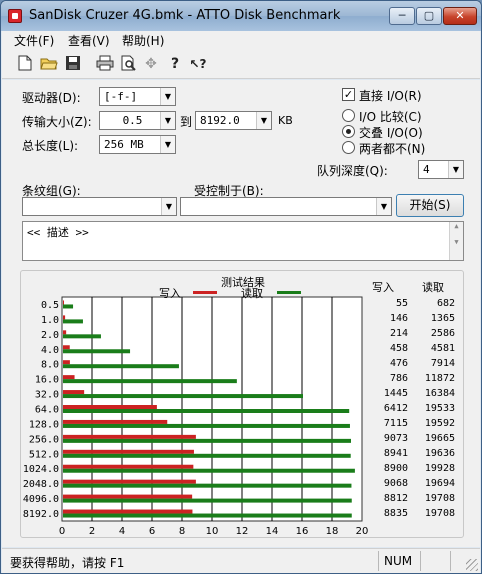 The image size is (482, 574). What do you see at coordinates (395, 394) in the screenshot?
I see `write-value: 1445` at bounding box center [395, 394].